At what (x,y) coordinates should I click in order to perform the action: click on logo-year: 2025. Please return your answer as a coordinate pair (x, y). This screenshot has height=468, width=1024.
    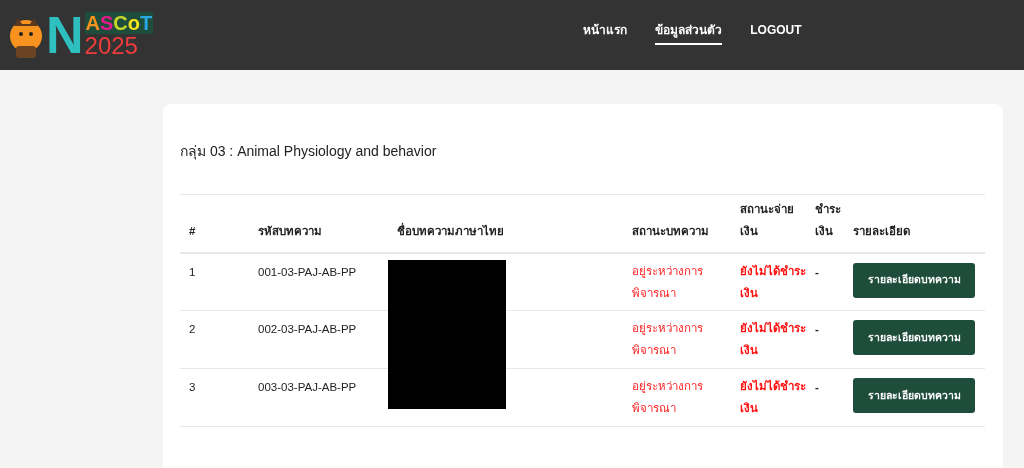
    Looking at the image, I should click on (111, 46).